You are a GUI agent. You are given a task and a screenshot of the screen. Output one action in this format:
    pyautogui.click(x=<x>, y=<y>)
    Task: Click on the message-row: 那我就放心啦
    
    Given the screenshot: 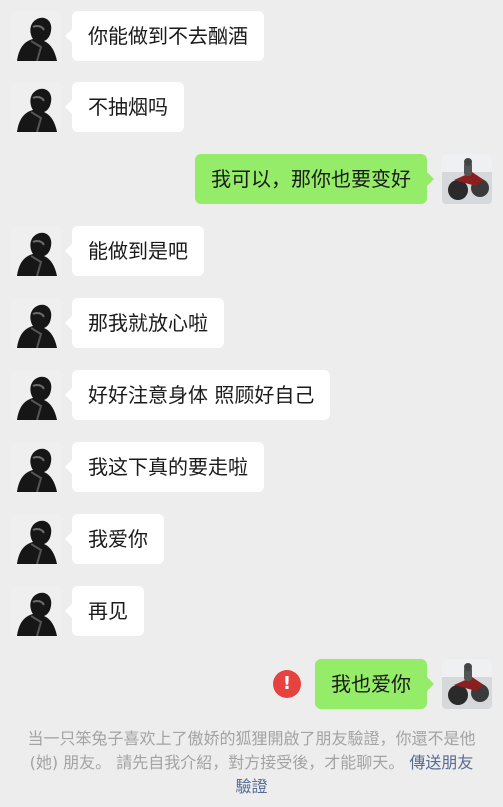 What is the action you would take?
    pyautogui.click(x=251, y=328)
    